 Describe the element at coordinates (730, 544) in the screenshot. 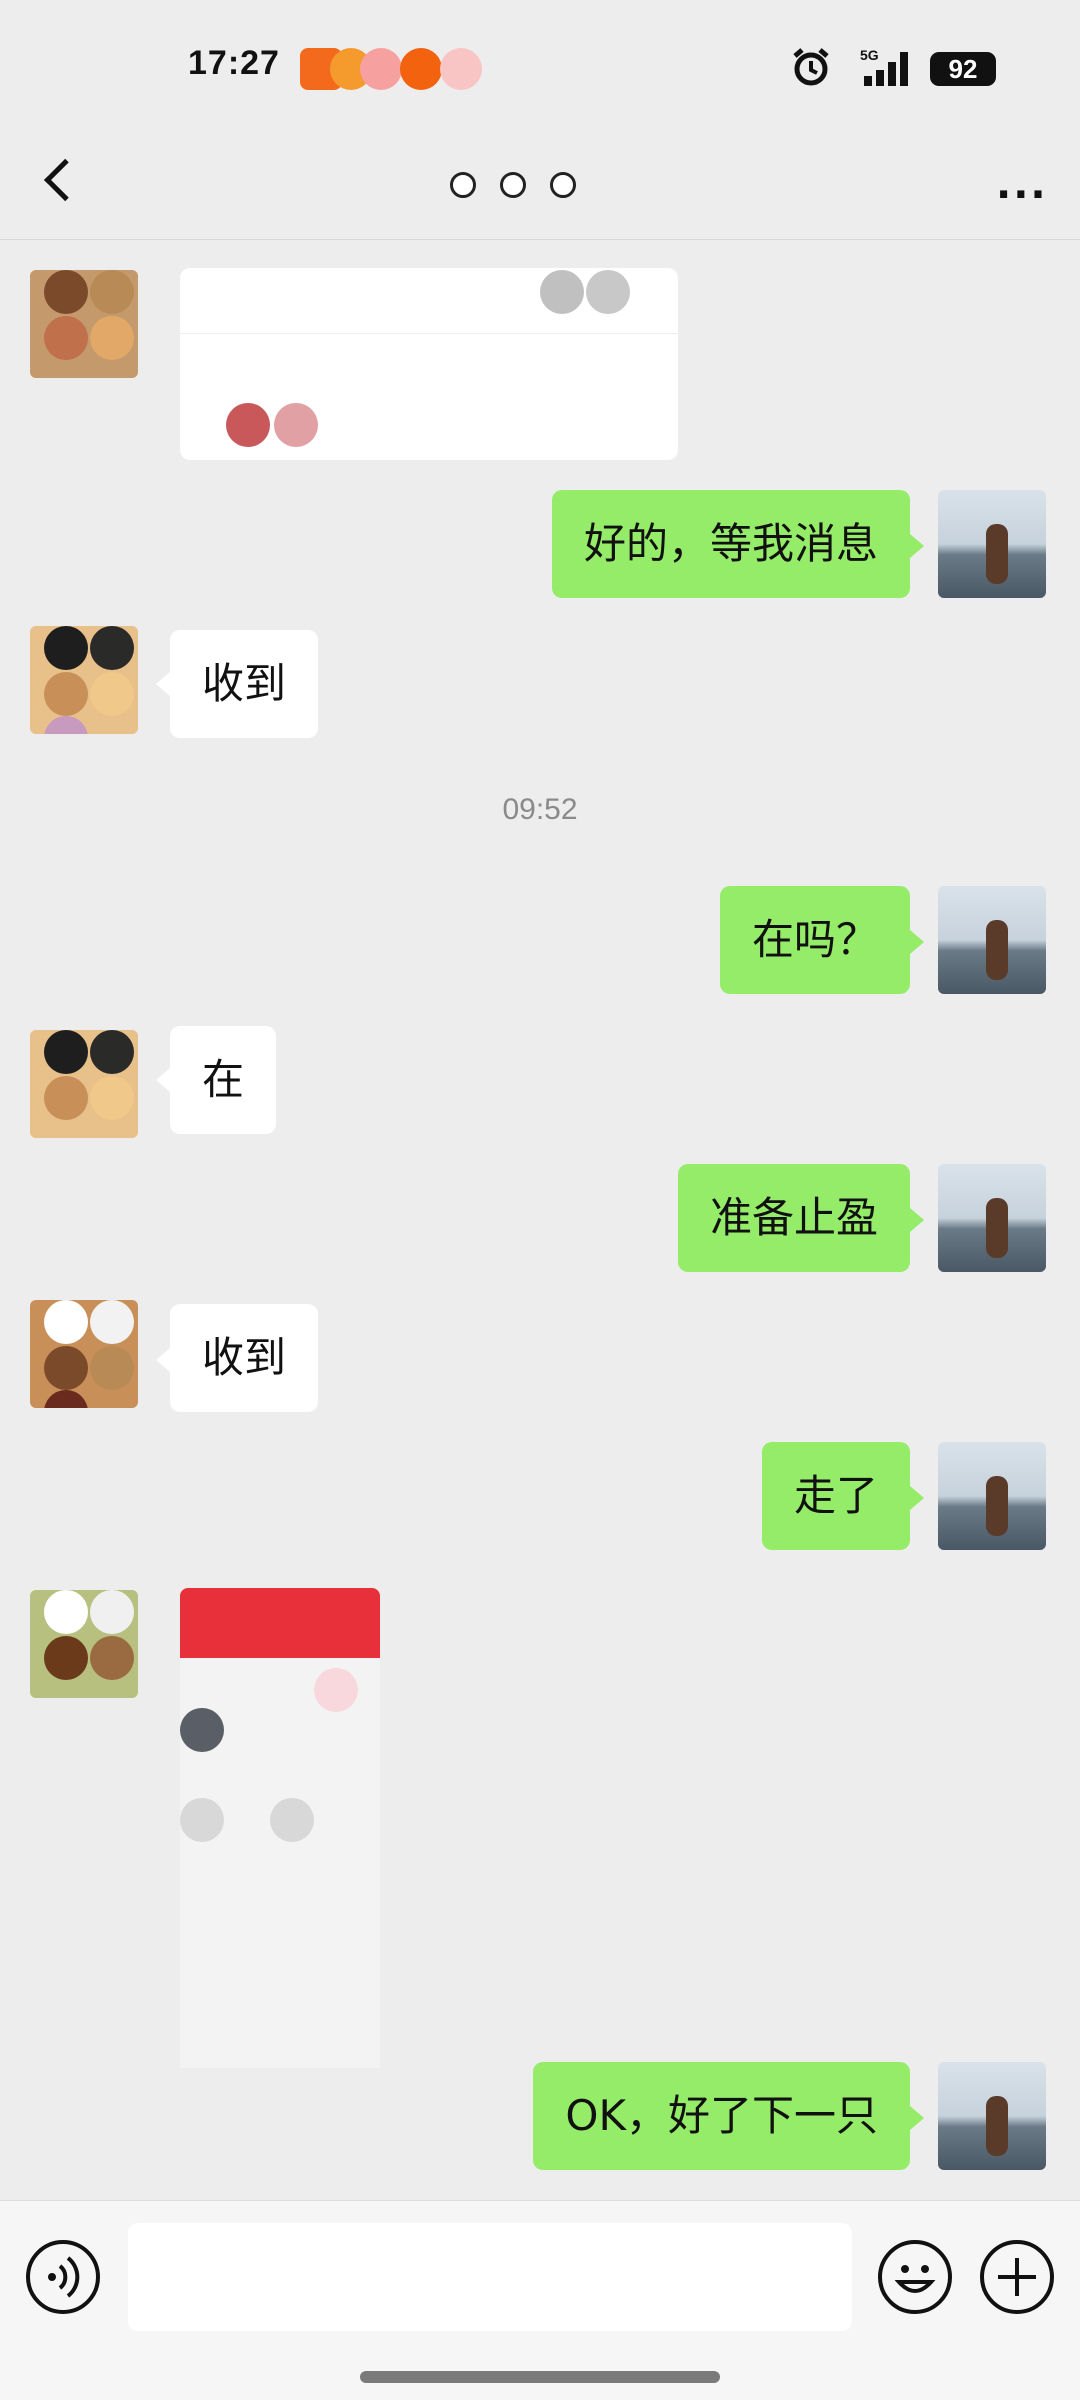

I see `message-outgoing: 好的，等我消息` at that location.